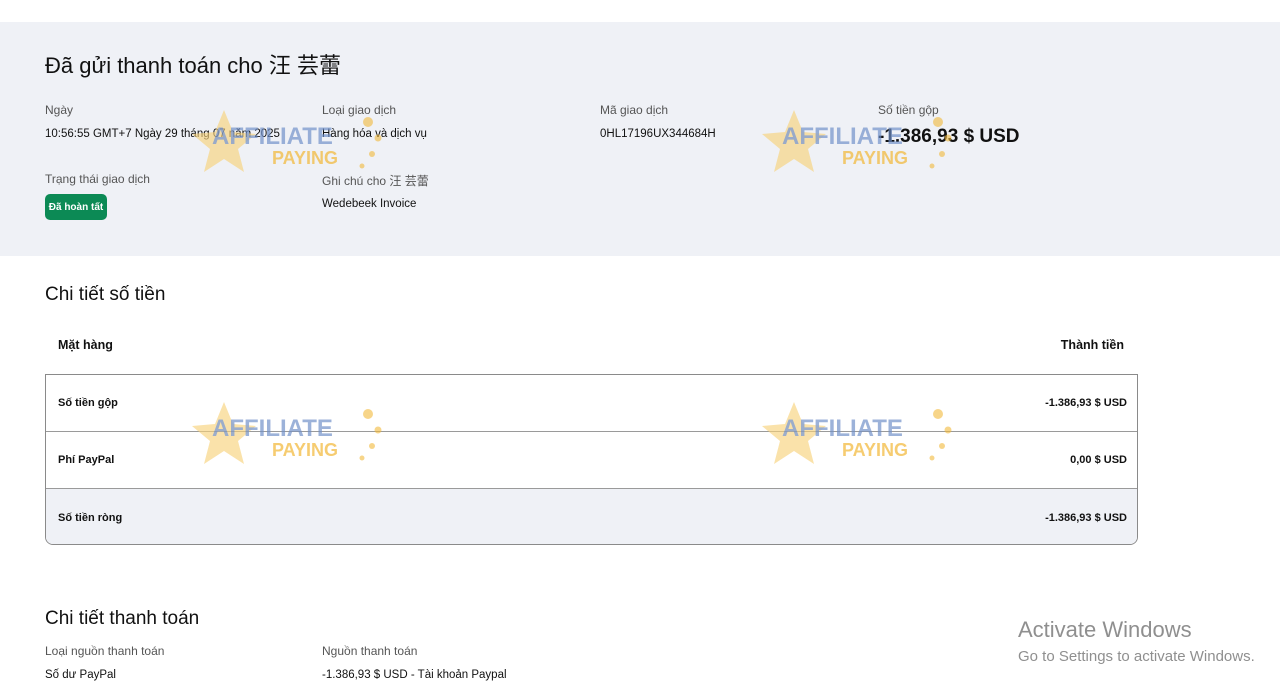 The height and width of the screenshot is (697, 1280). What do you see at coordinates (97, 179) in the screenshot?
I see `status-label: Trạng thái giao dịch` at bounding box center [97, 179].